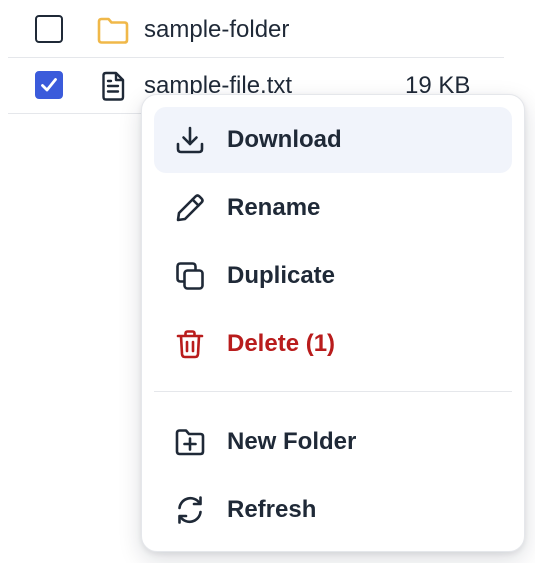  What do you see at coordinates (190, 208) in the screenshot?
I see `pencil-icon` at bounding box center [190, 208].